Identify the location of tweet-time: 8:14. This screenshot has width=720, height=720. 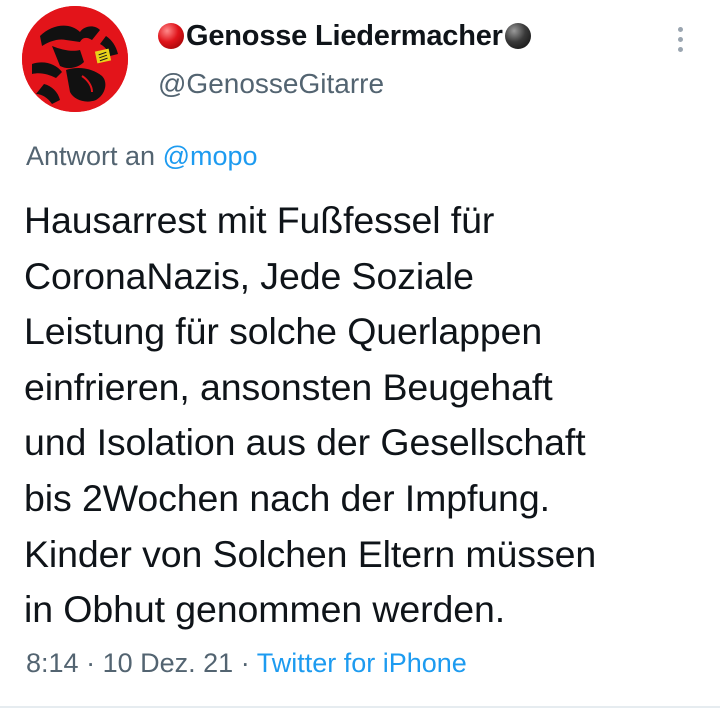
(52, 663).